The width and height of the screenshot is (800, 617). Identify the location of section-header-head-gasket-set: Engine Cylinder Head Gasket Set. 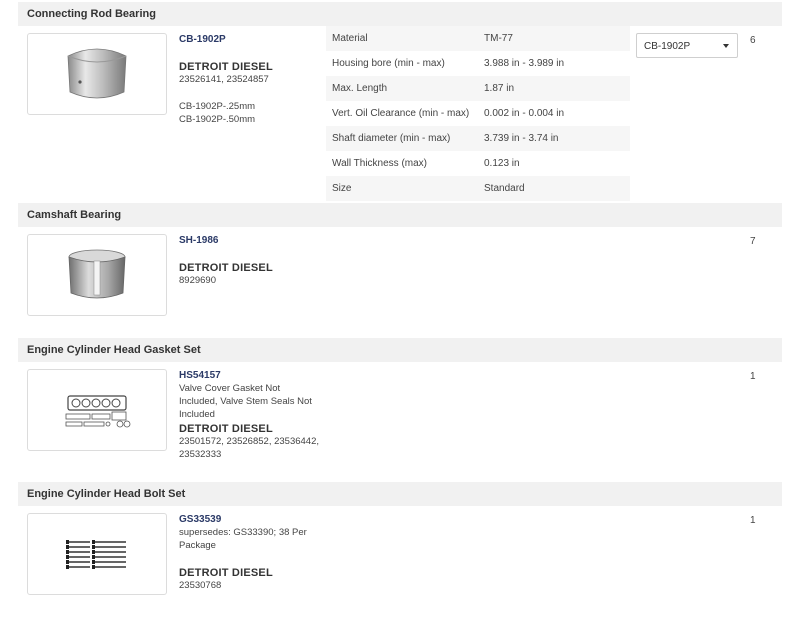
(400, 350).